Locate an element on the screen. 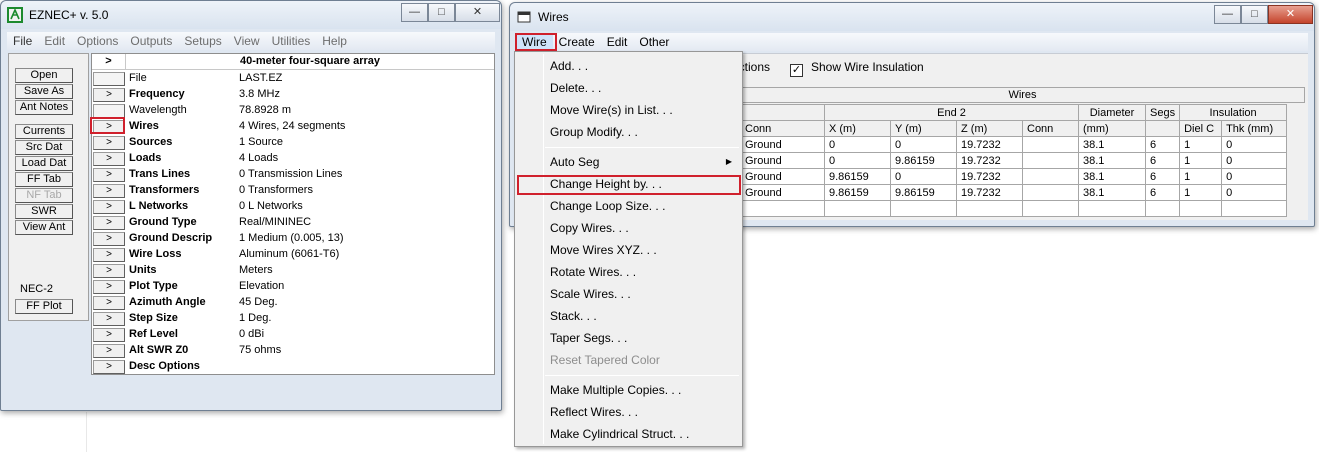 This screenshot has height=452, width=1319. wires-titlebar: Wires — □ ✕ is located at coordinates (912, 17).